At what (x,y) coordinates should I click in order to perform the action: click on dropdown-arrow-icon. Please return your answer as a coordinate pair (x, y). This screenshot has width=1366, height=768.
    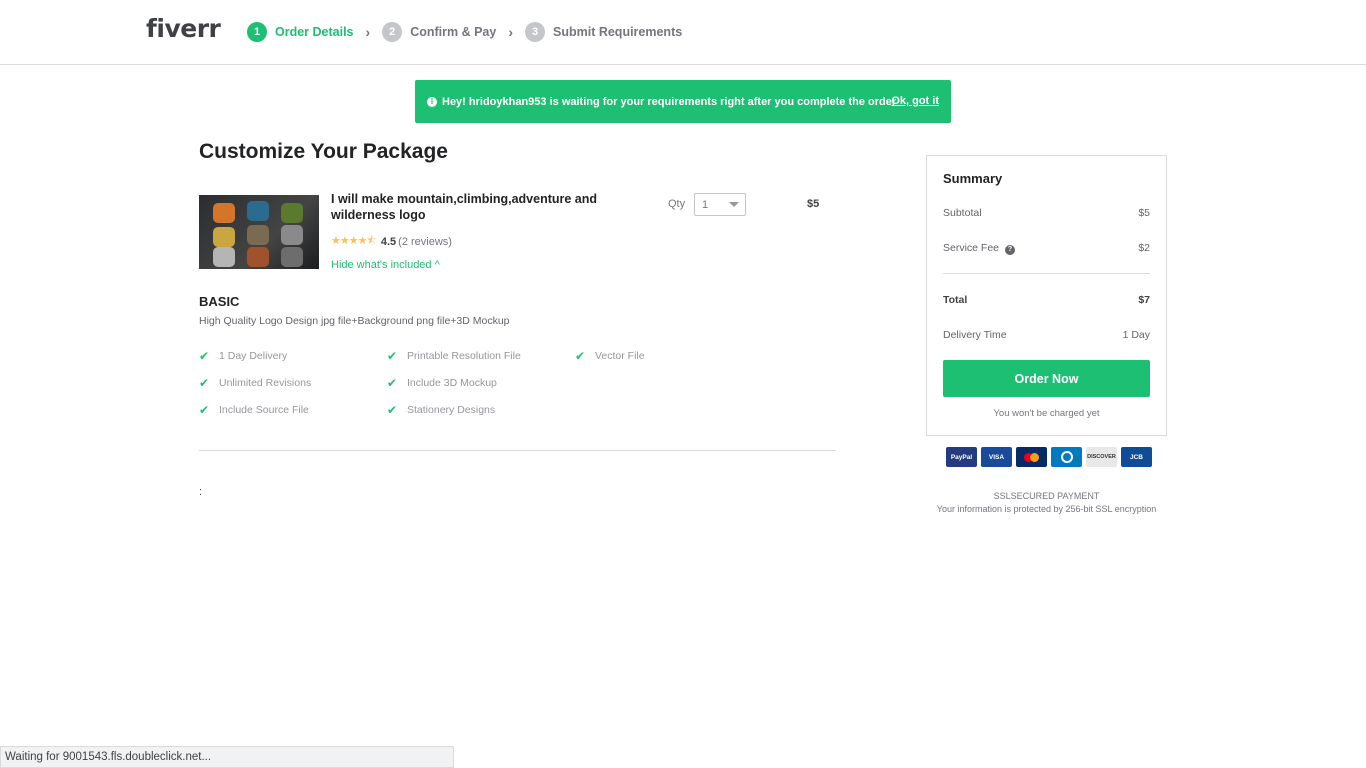
    Looking at the image, I should click on (734, 204).